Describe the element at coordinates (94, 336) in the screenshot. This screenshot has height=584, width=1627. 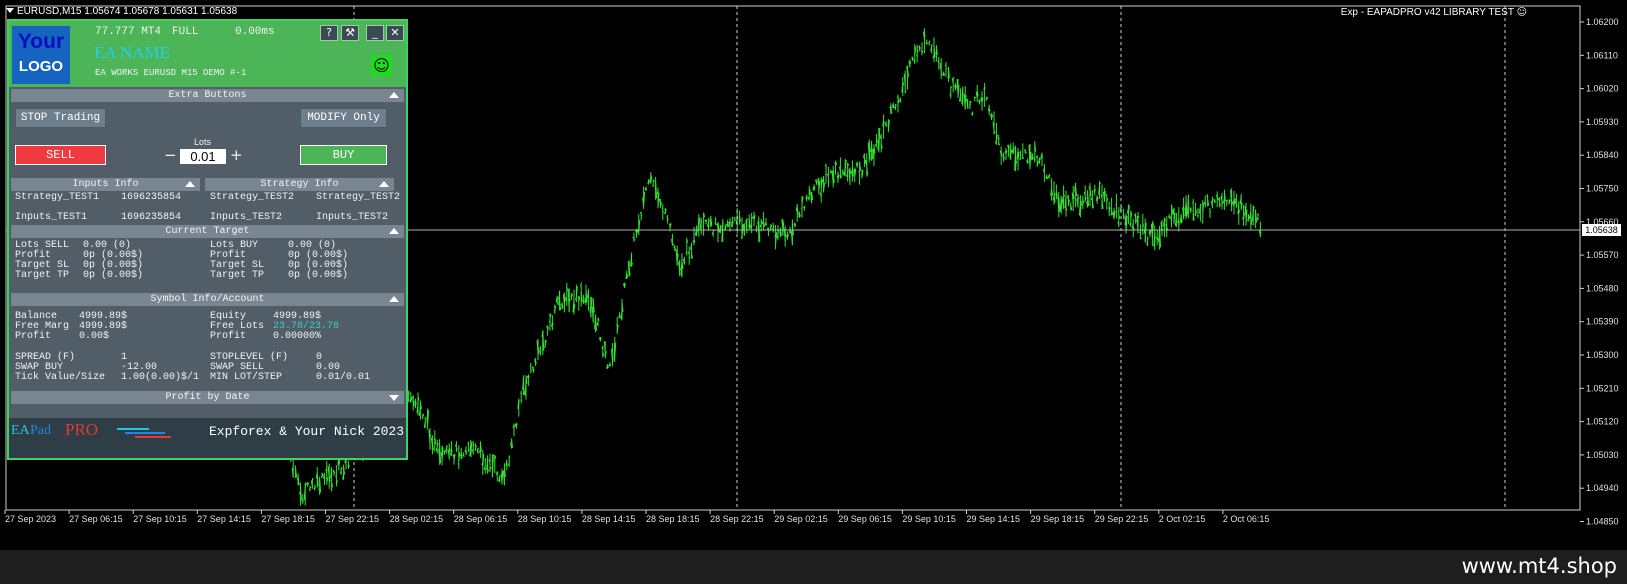
I see `account-left-value: 0.00$` at that location.